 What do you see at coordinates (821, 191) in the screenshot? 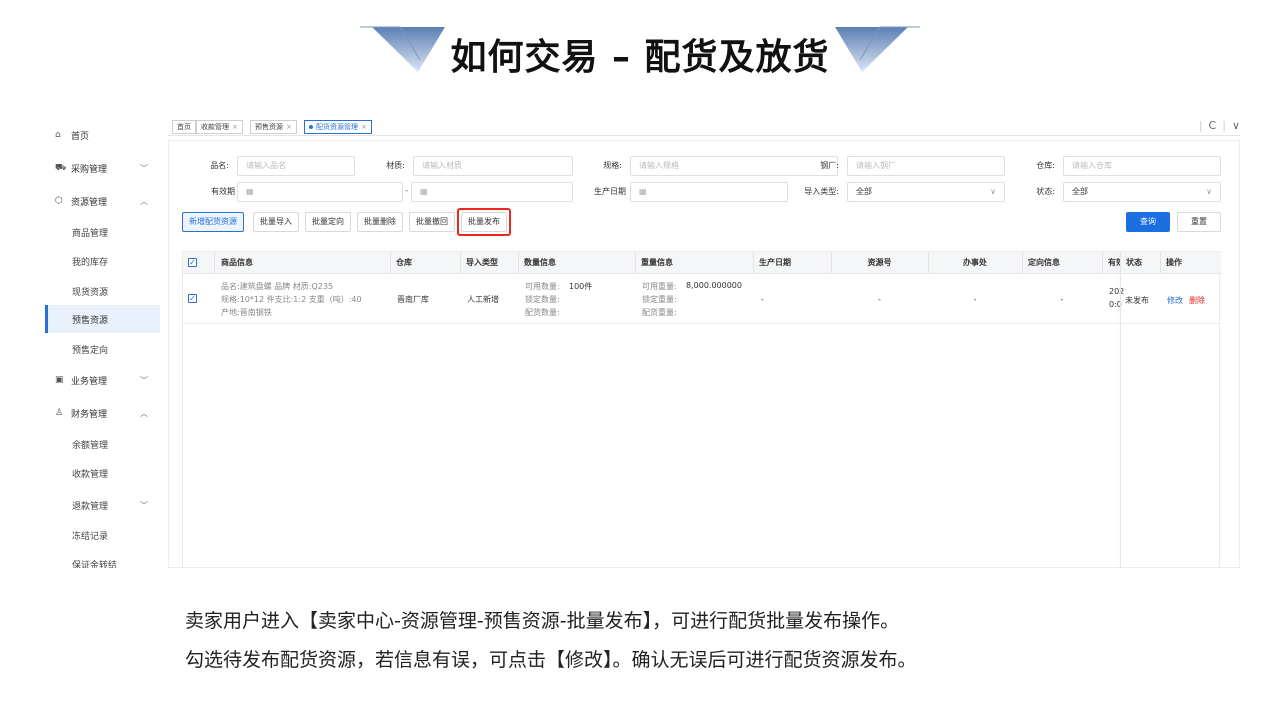
I see `import-type-label: 导入类型:` at bounding box center [821, 191].